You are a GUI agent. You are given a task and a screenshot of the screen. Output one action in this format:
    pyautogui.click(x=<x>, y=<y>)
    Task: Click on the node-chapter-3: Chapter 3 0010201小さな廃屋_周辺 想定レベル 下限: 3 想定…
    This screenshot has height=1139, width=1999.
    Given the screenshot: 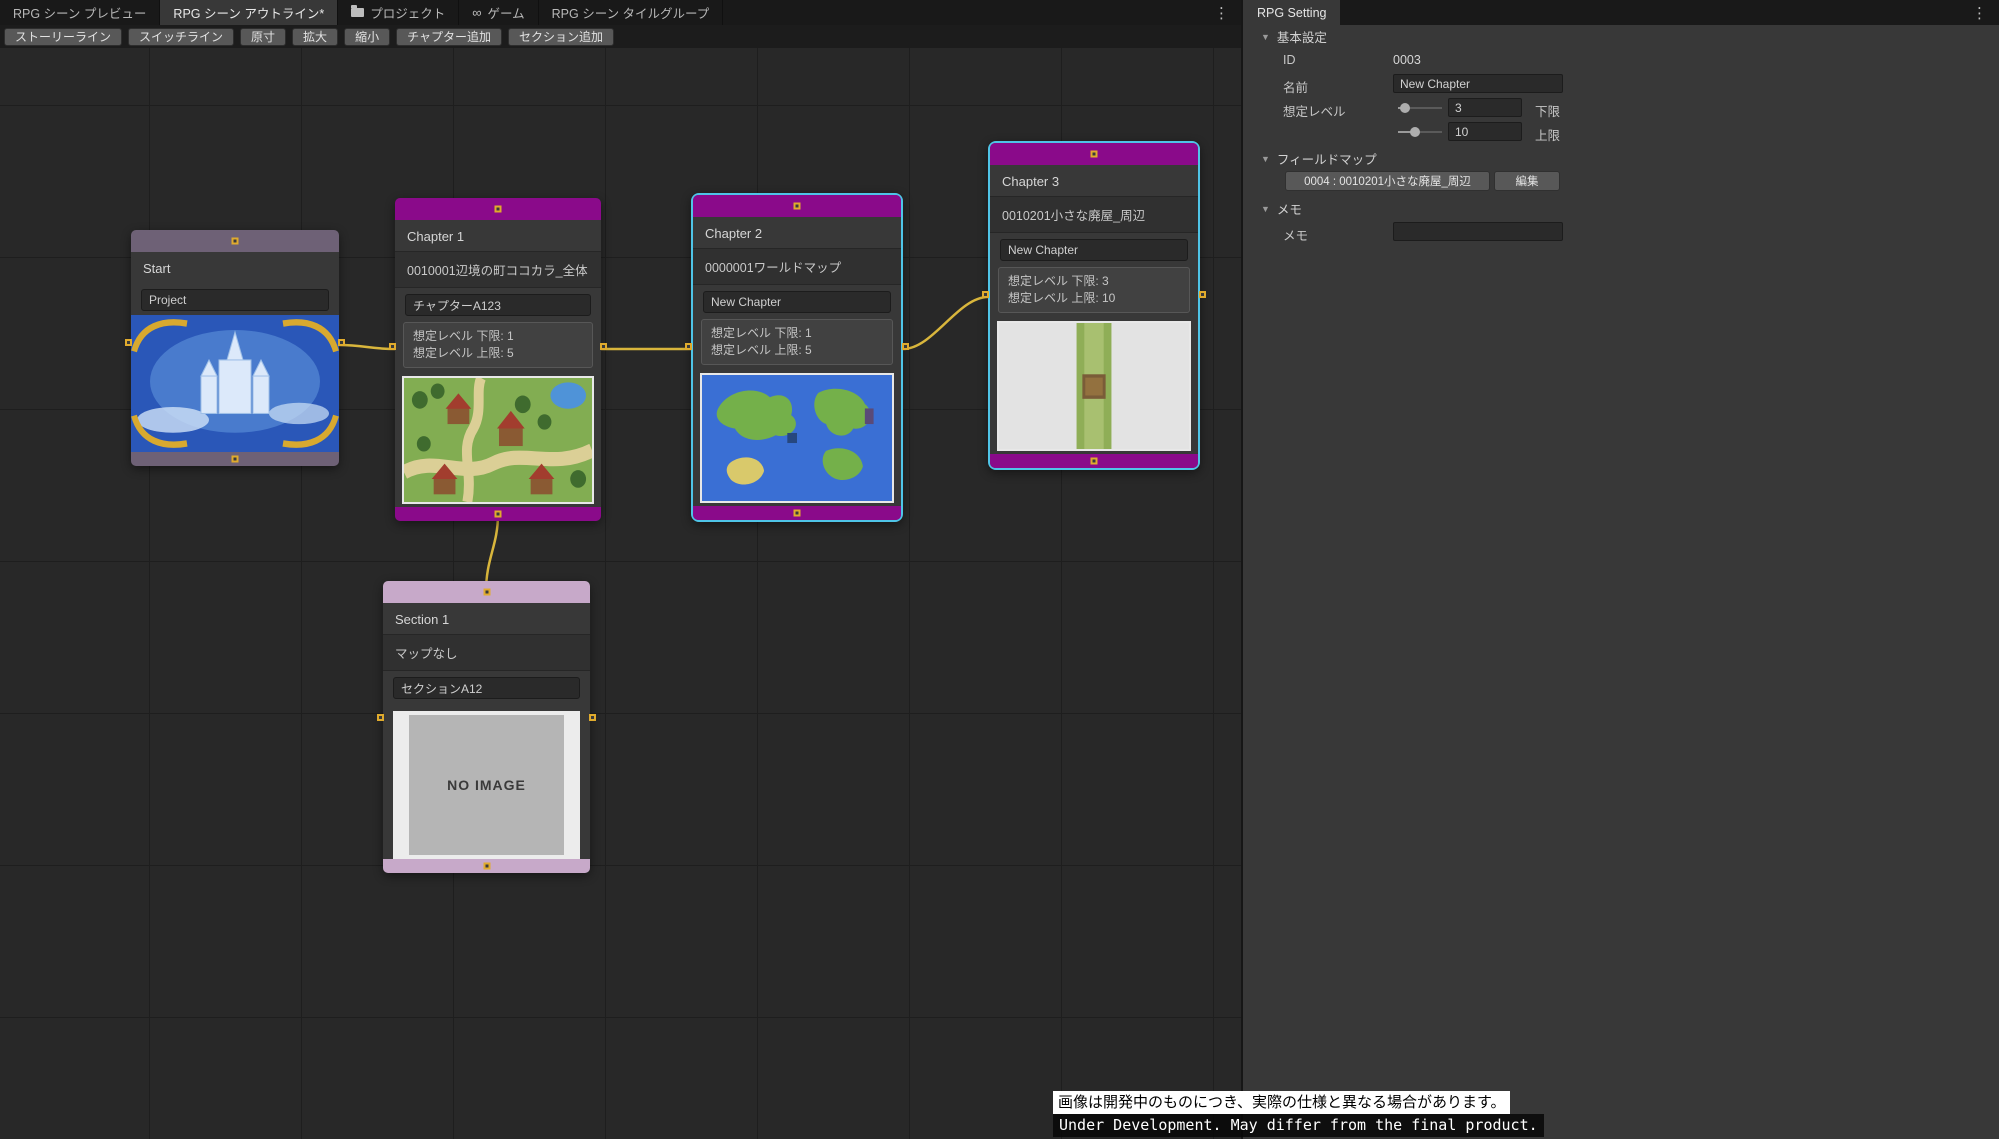 What is the action you would take?
    pyautogui.click(x=1094, y=305)
    